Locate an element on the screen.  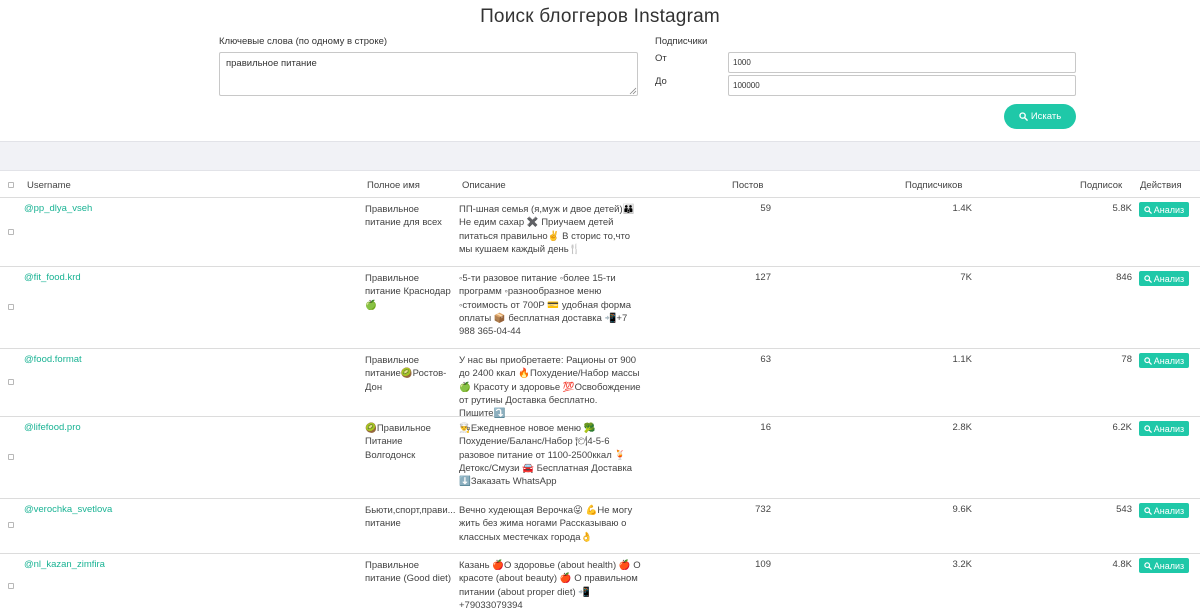
column-header-actions: Действия is located at coordinates (1161, 185).